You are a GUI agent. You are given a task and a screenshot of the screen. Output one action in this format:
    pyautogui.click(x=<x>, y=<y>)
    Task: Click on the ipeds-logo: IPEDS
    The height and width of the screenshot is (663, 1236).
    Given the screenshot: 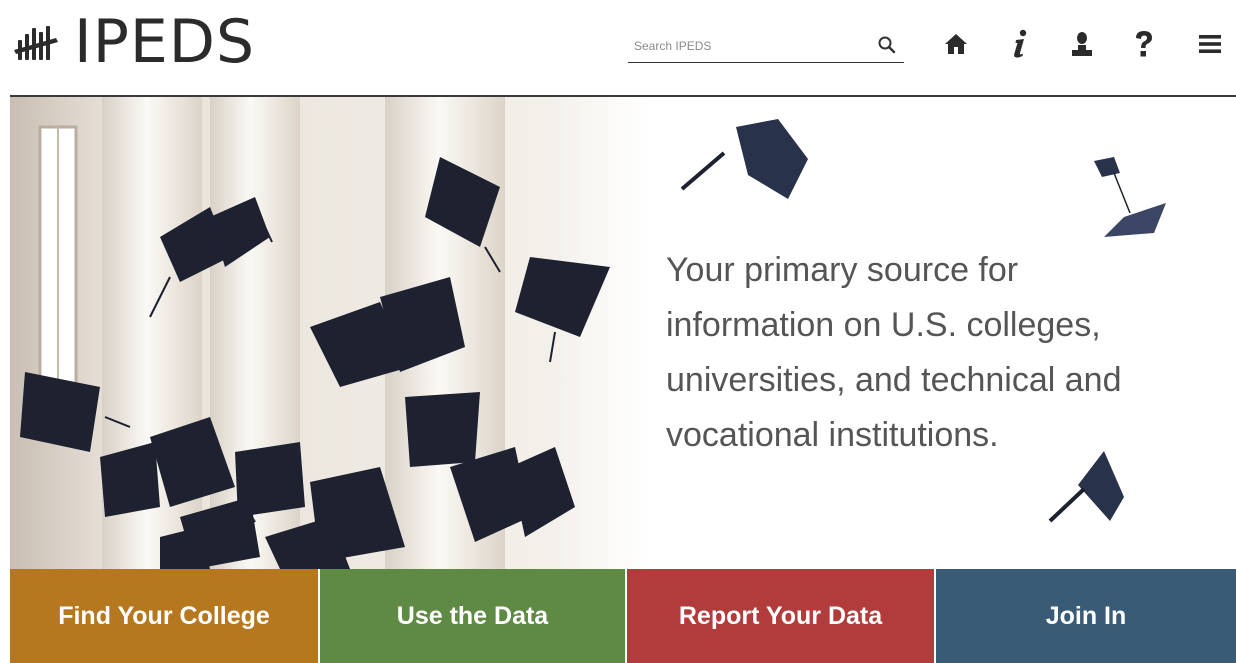 What is the action you would take?
    pyautogui.click(x=134, y=42)
    